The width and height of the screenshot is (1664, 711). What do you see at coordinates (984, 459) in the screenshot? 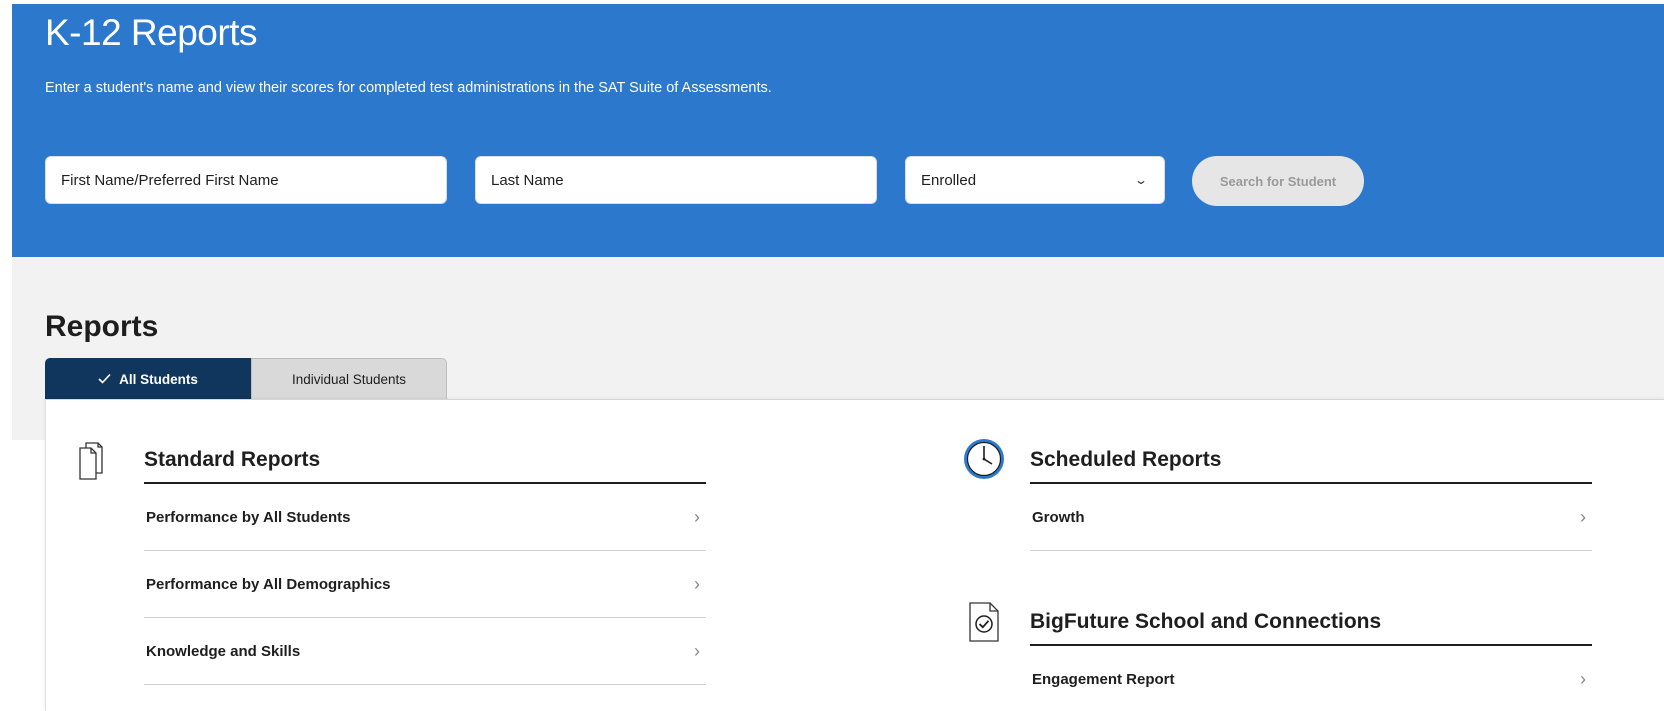
I see `clock-icon` at bounding box center [984, 459].